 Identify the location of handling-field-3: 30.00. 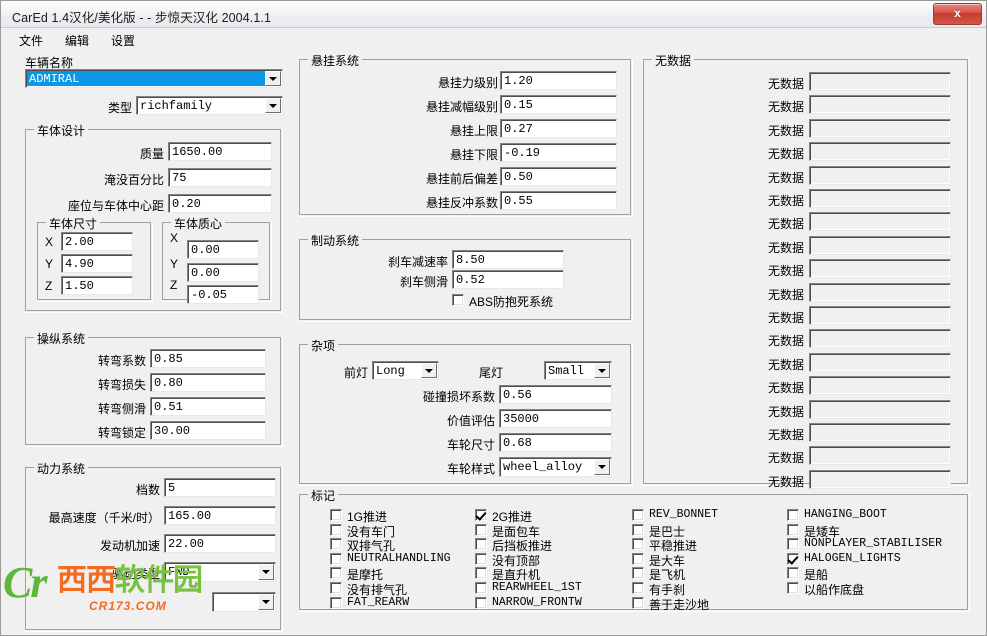
(208, 430).